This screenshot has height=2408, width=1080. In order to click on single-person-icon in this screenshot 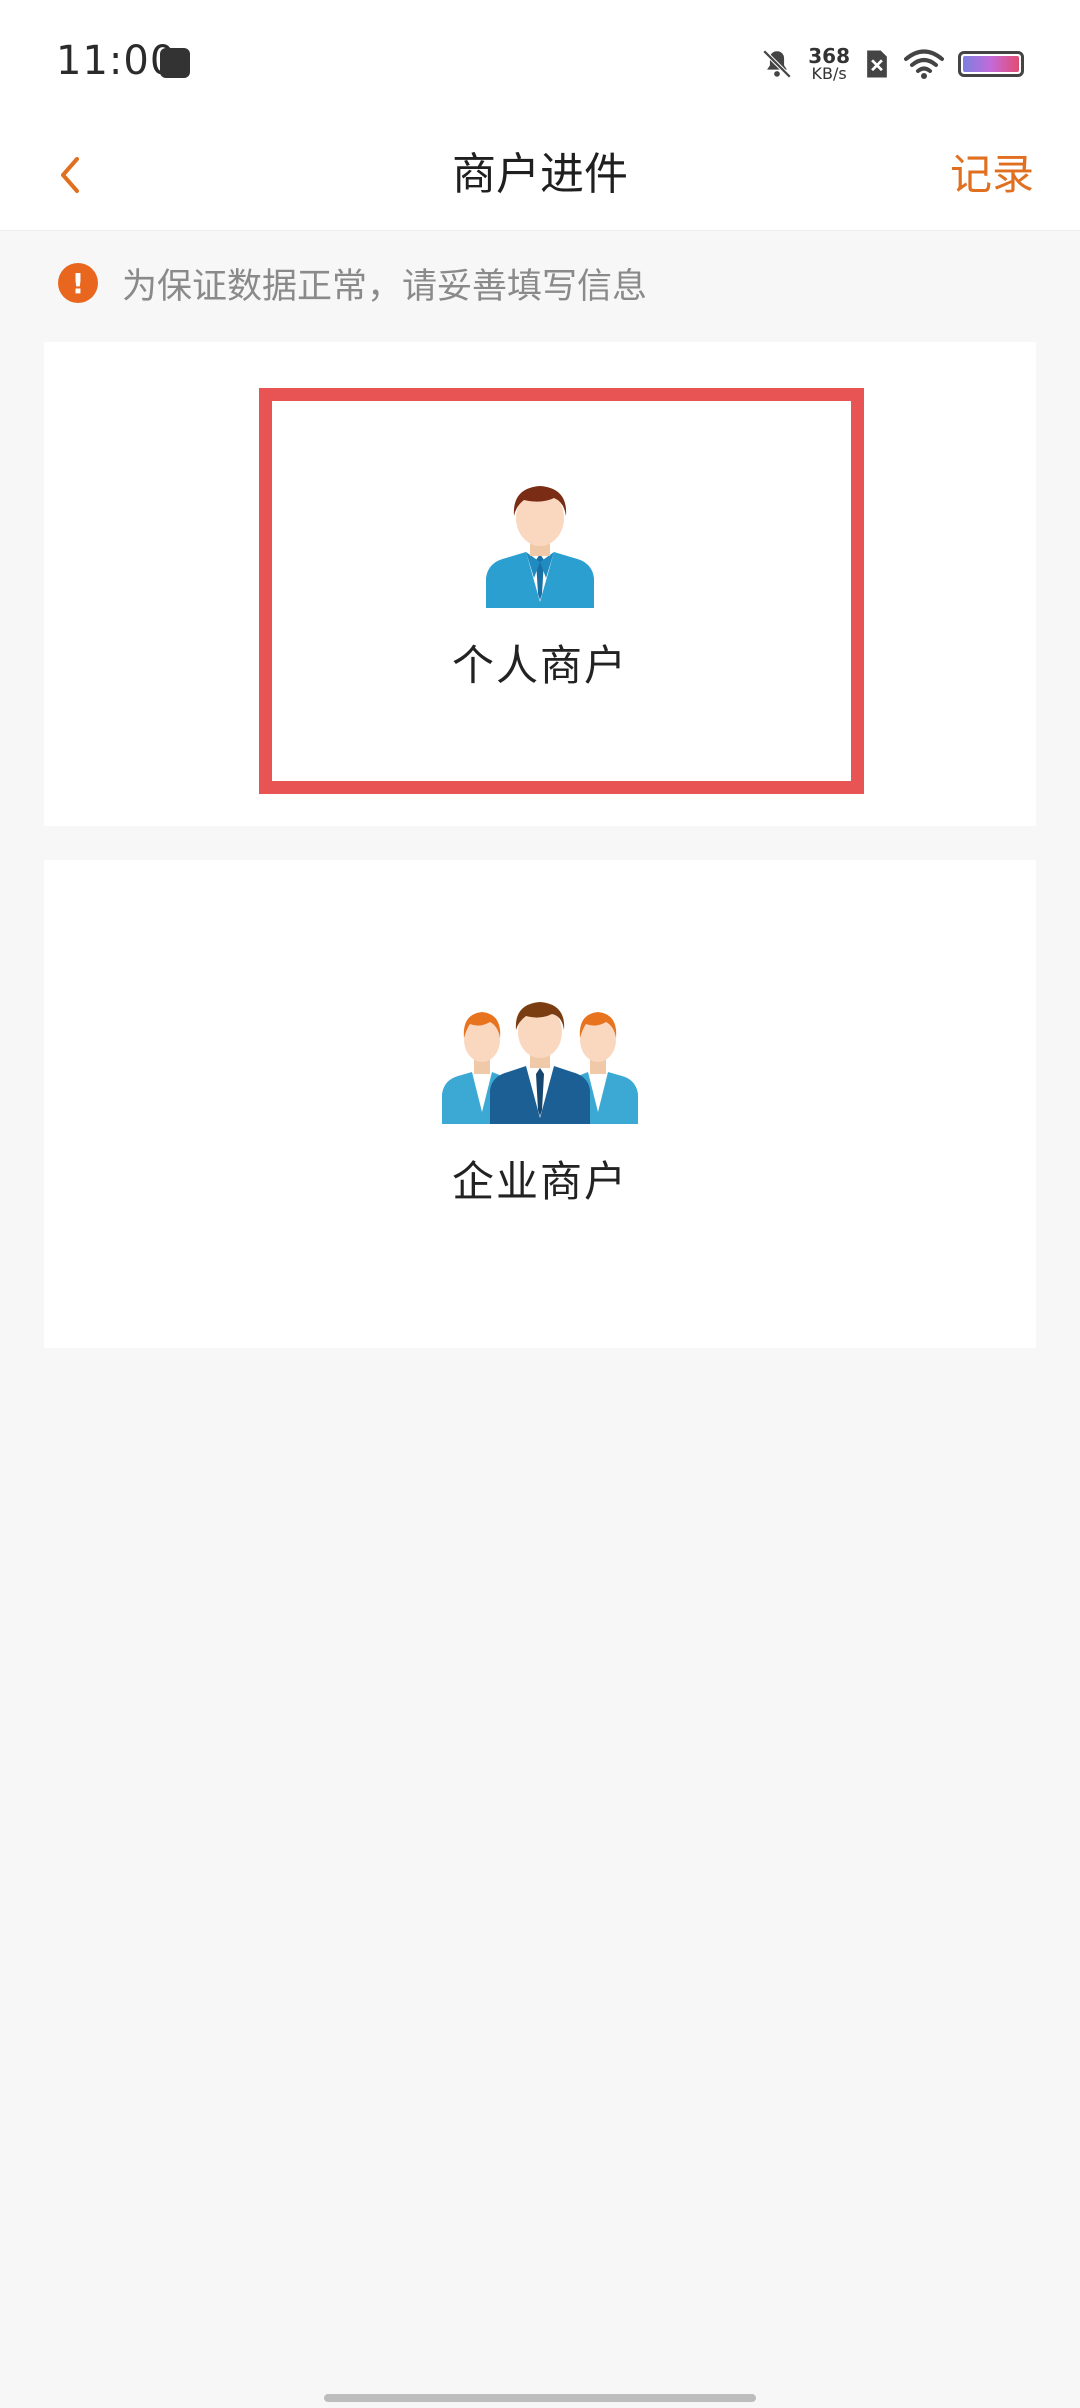, I will do `click(540, 547)`.